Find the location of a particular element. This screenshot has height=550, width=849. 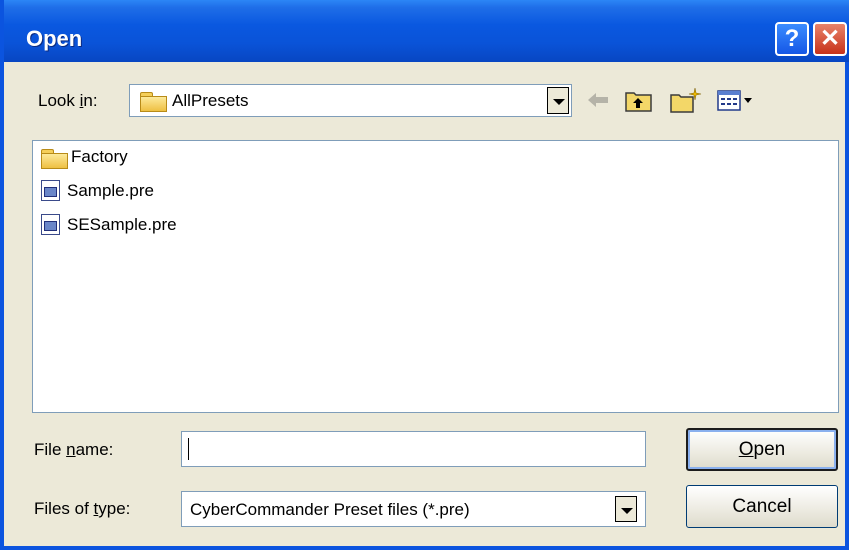

up-one-level-icon is located at coordinates (639, 100).